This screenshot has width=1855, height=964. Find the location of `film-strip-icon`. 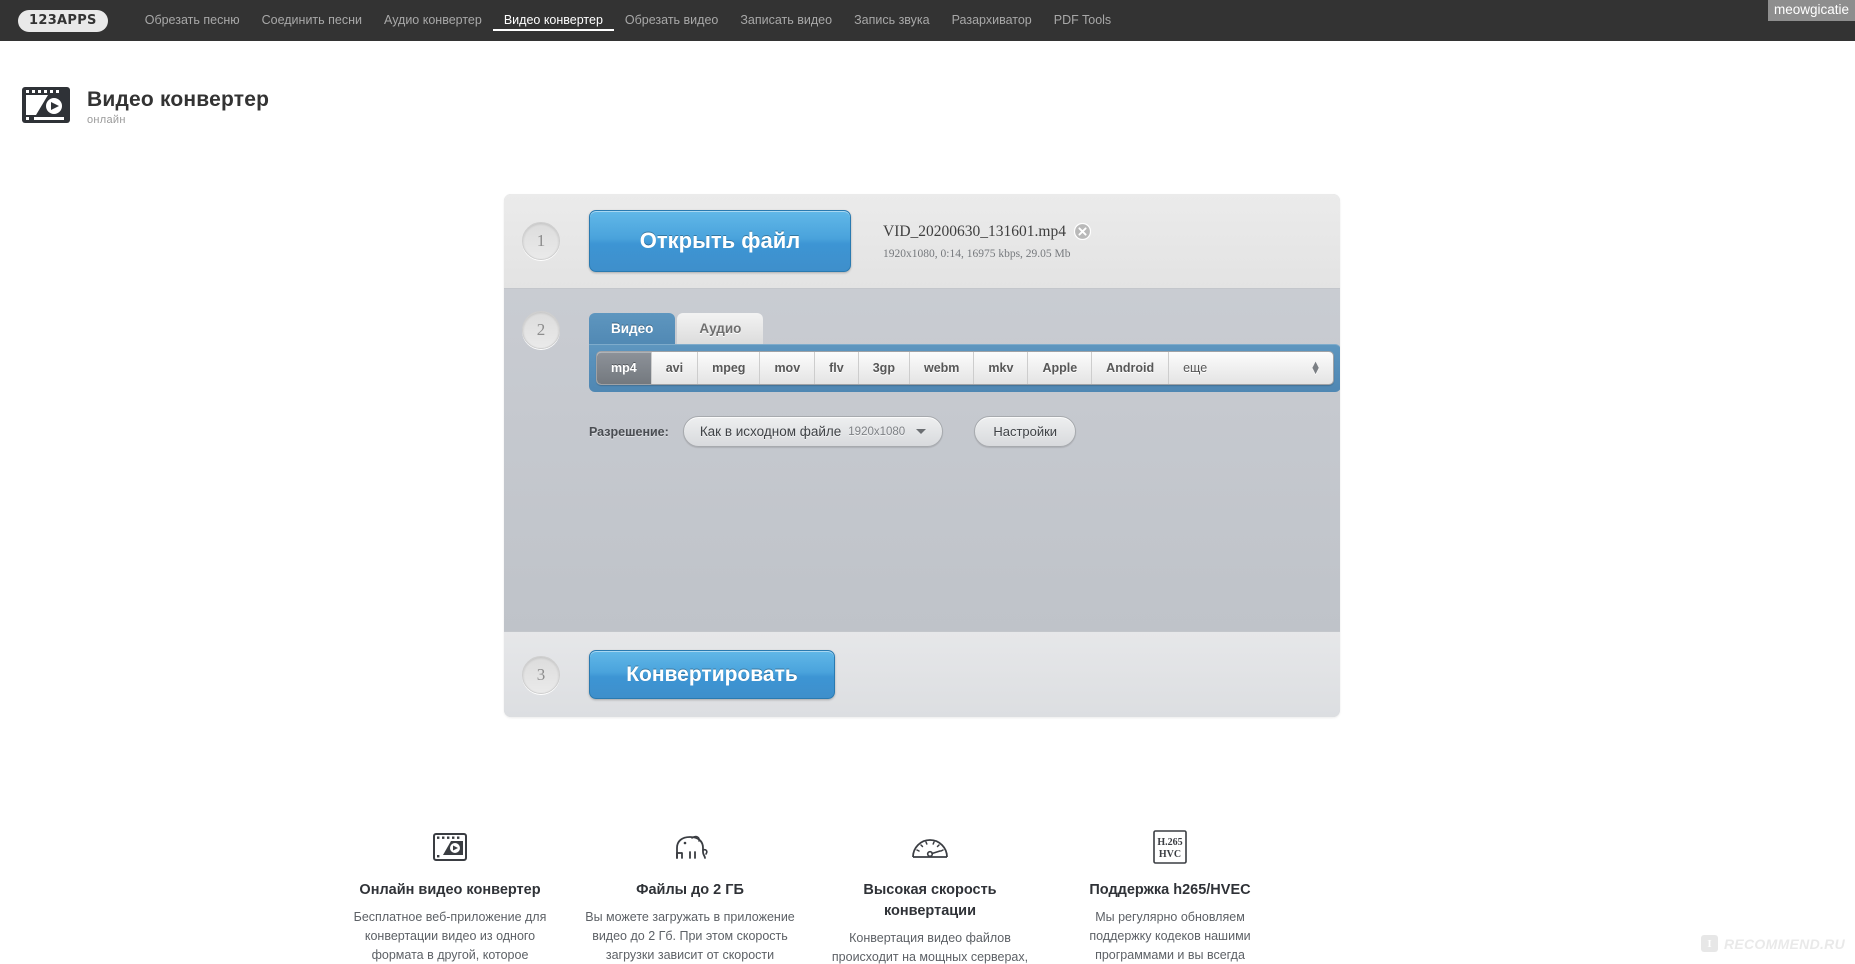

film-strip-icon is located at coordinates (450, 847).